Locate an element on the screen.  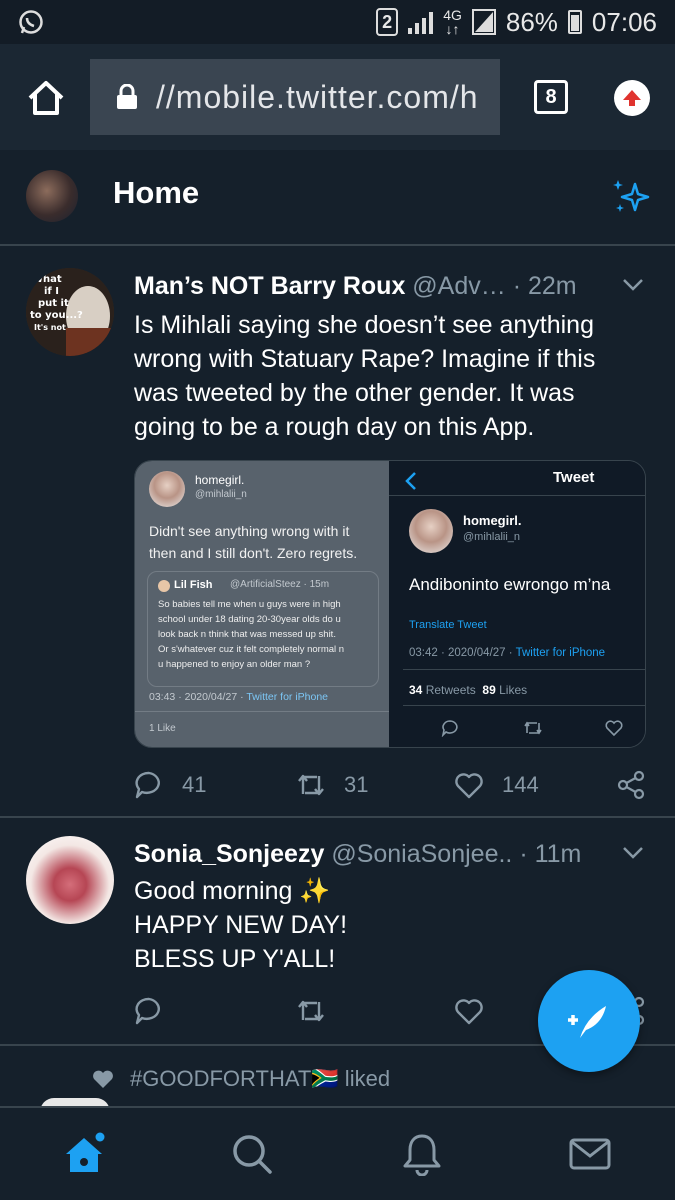
tweet-header: Man’s NOT Barry Roux @Adv… · 22m is located at coordinates (355, 286).